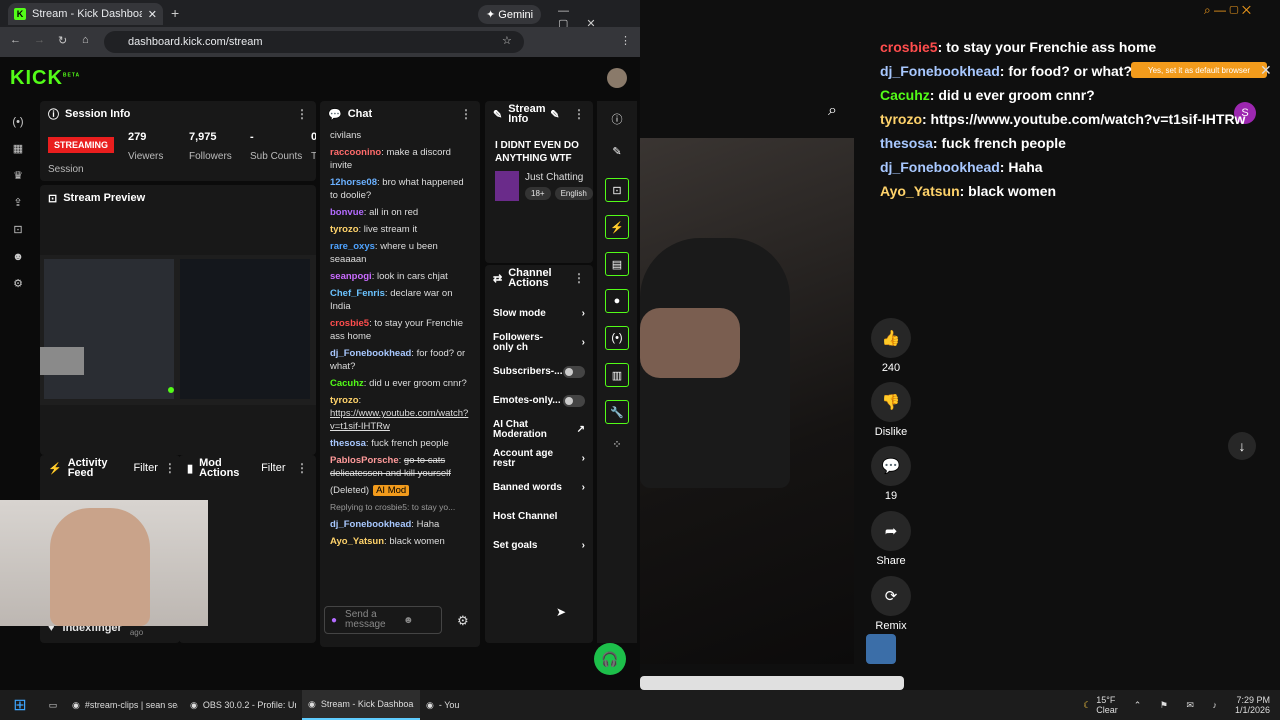  I want to click on chat-username: Chef_Fenris, so click(357, 293).